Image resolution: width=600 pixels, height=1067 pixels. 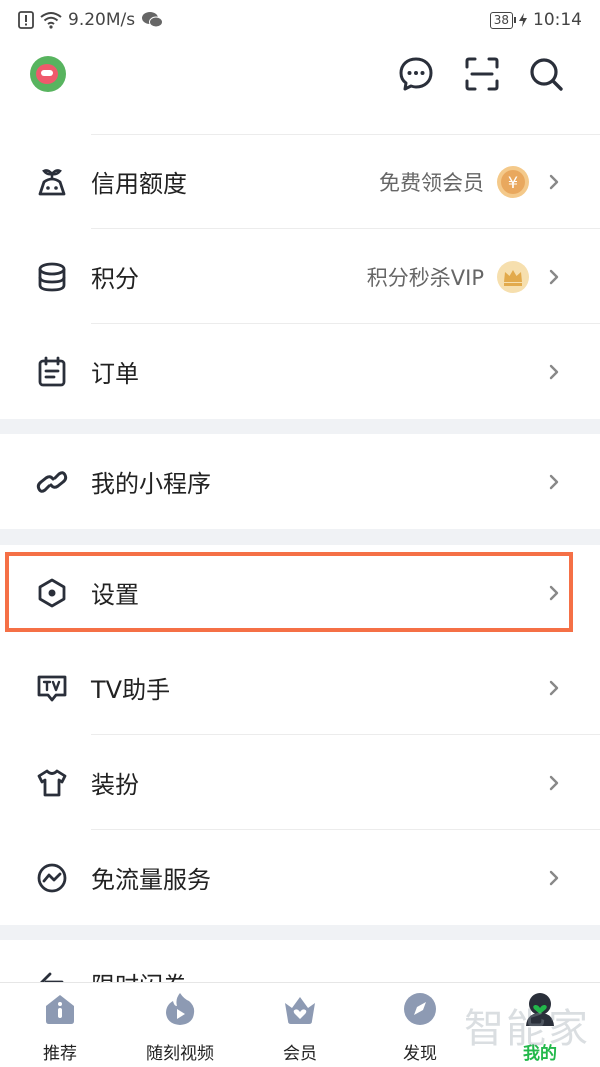 I want to click on status-left: 9.20M/s, so click(x=91, y=20).